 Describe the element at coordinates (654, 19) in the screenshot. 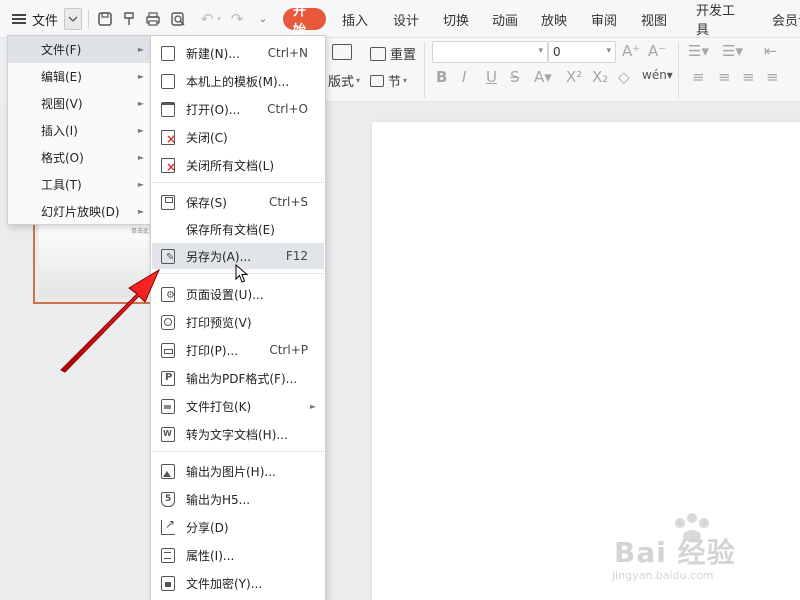

I see `tab-view: 视图` at that location.